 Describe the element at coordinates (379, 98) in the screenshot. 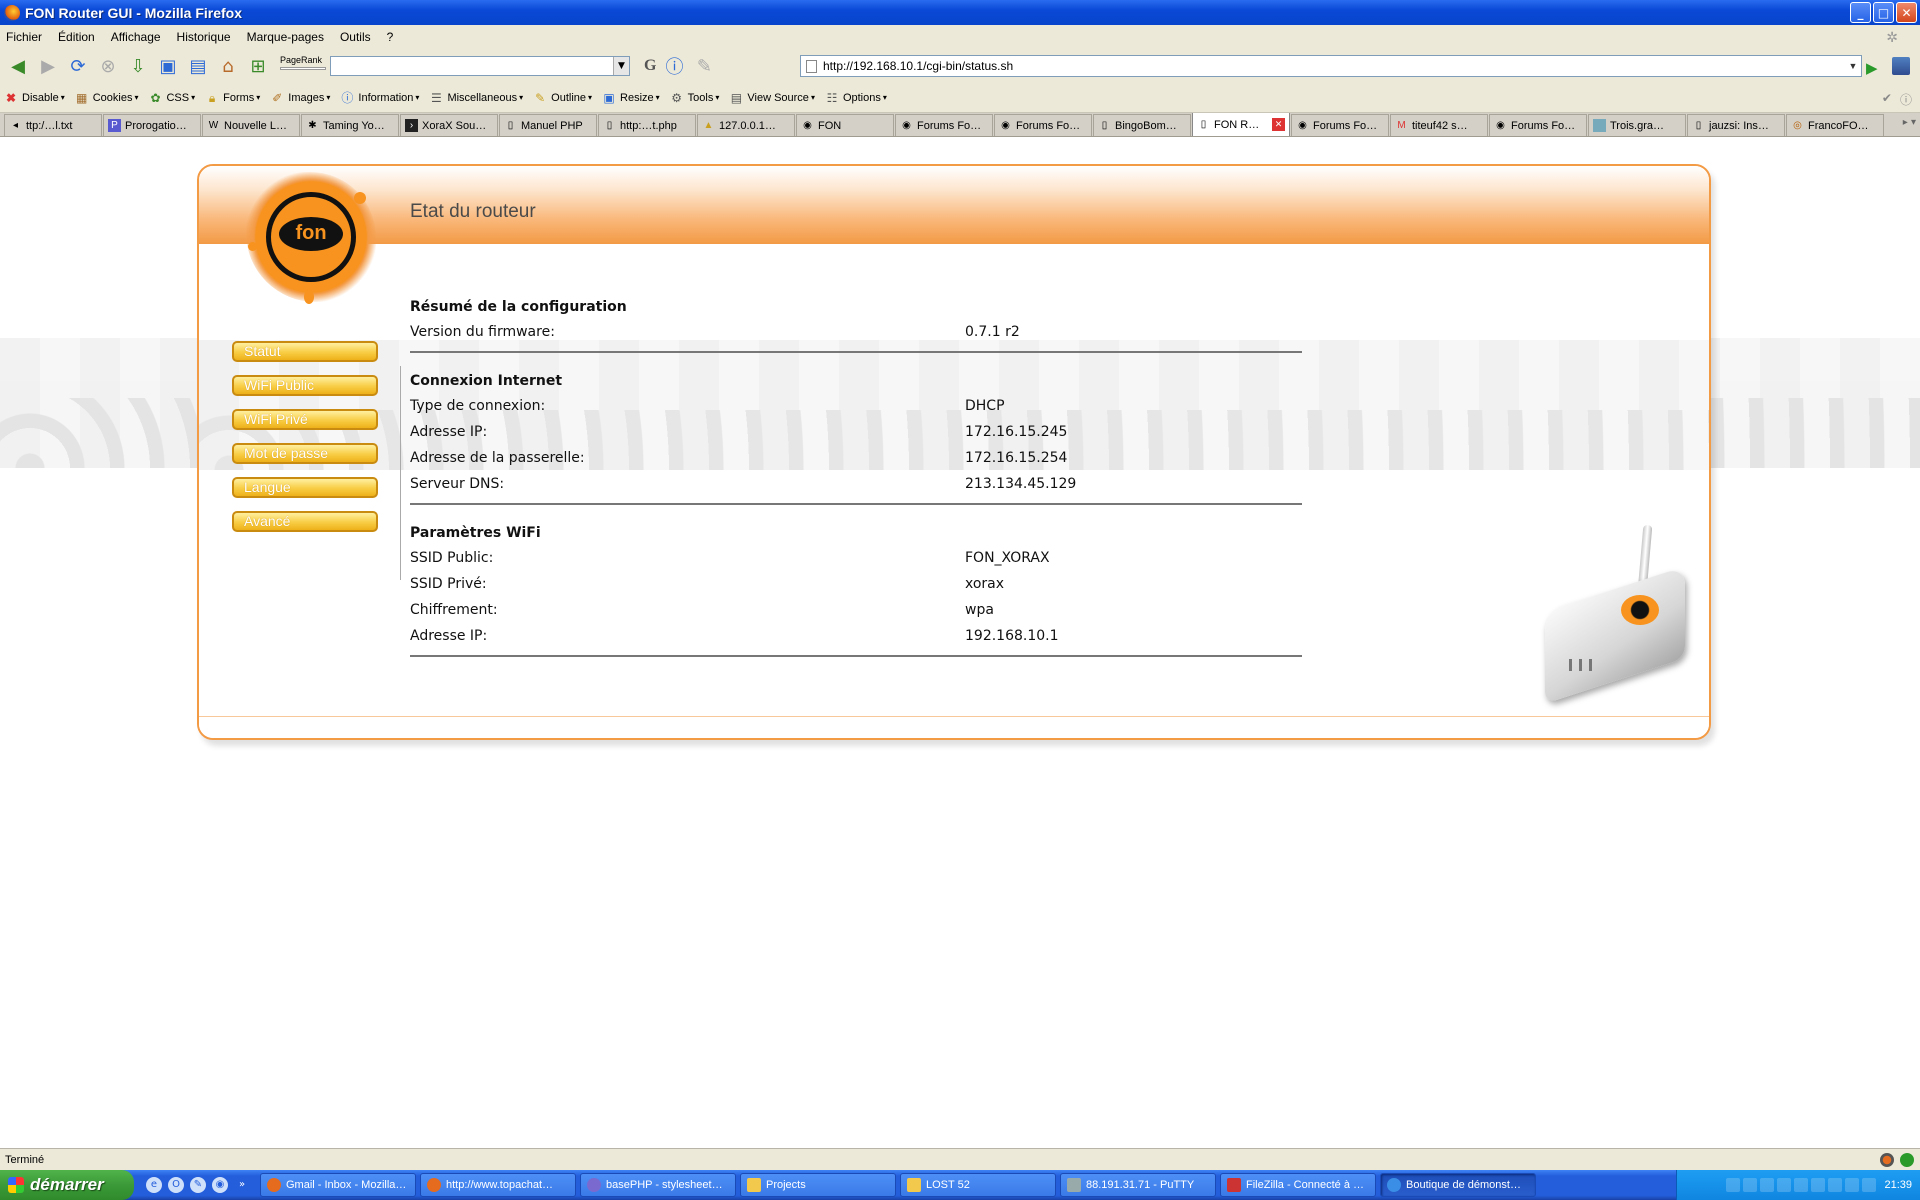

I see `webdev-information: ⓘ Information ▾` at that location.